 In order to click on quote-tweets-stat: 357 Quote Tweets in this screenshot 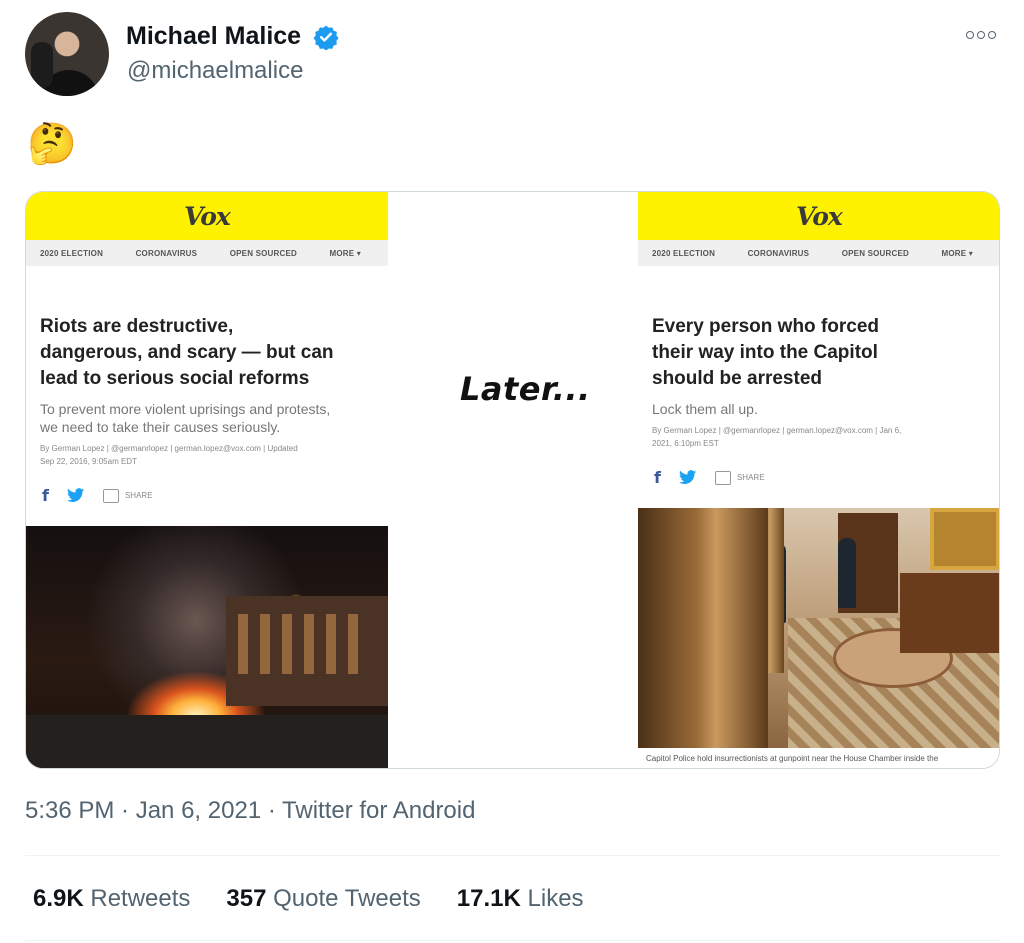, I will do `click(323, 899)`.